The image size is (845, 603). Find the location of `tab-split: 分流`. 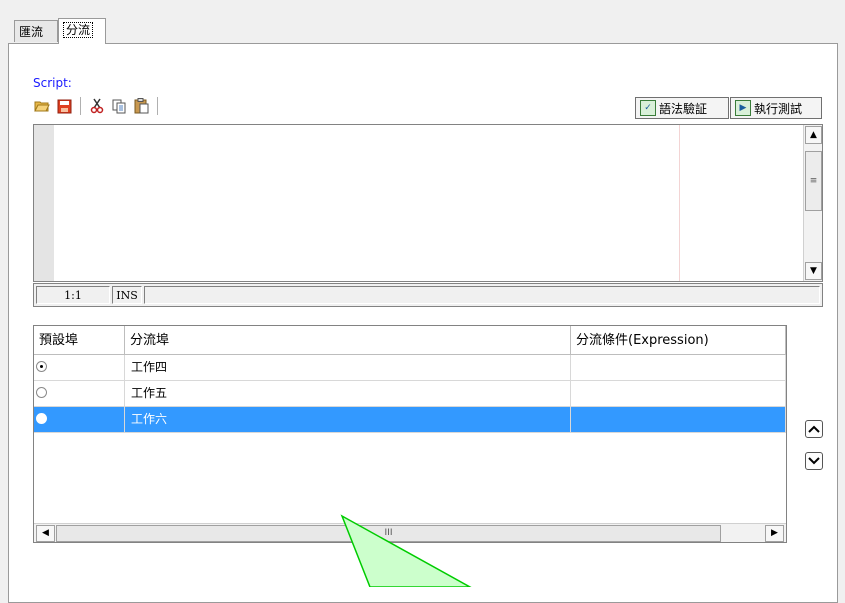

tab-split: 分流 is located at coordinates (82, 31).